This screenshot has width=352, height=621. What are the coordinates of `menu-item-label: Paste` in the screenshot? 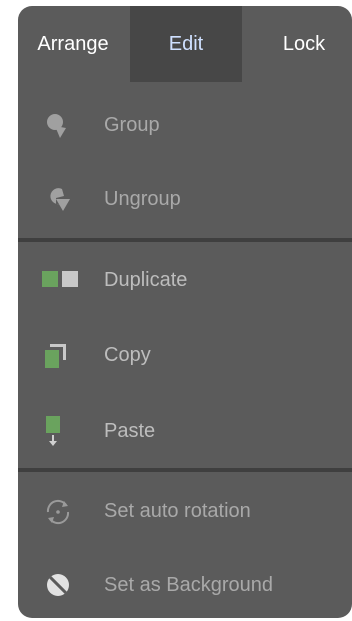 It's located at (130, 431).